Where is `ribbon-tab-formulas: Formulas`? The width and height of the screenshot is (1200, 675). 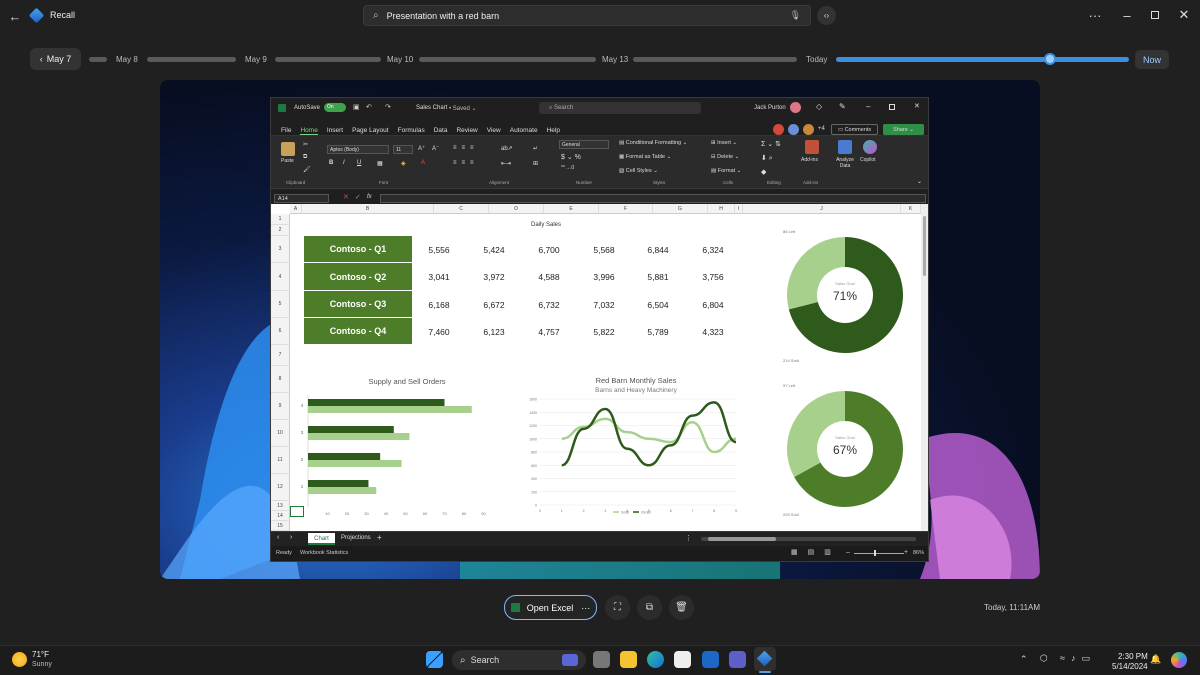
ribbon-tab-formulas: Formulas is located at coordinates (411, 131).